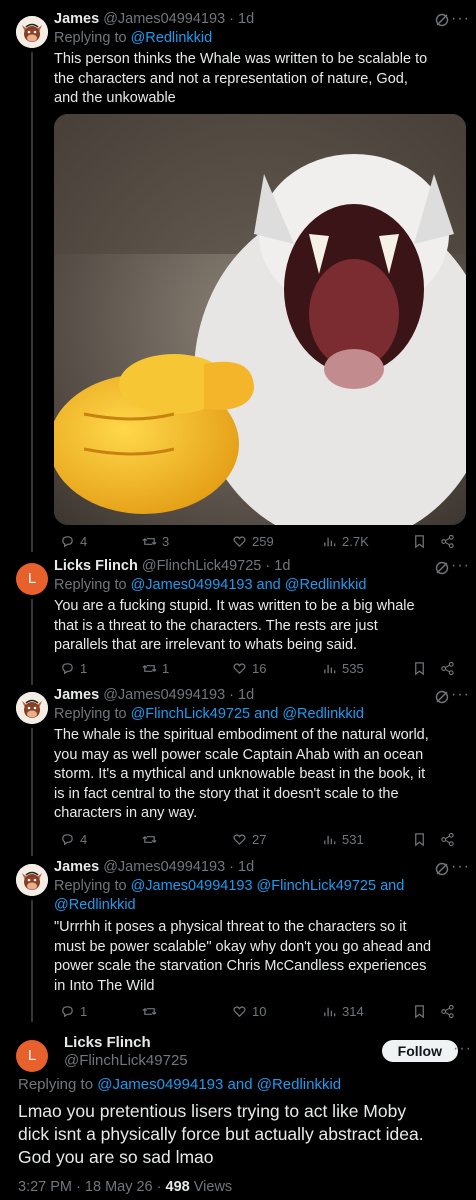 This screenshot has height=1200, width=476. What do you see at coordinates (166, 541) in the screenshot?
I see `repost-count: 3` at bounding box center [166, 541].